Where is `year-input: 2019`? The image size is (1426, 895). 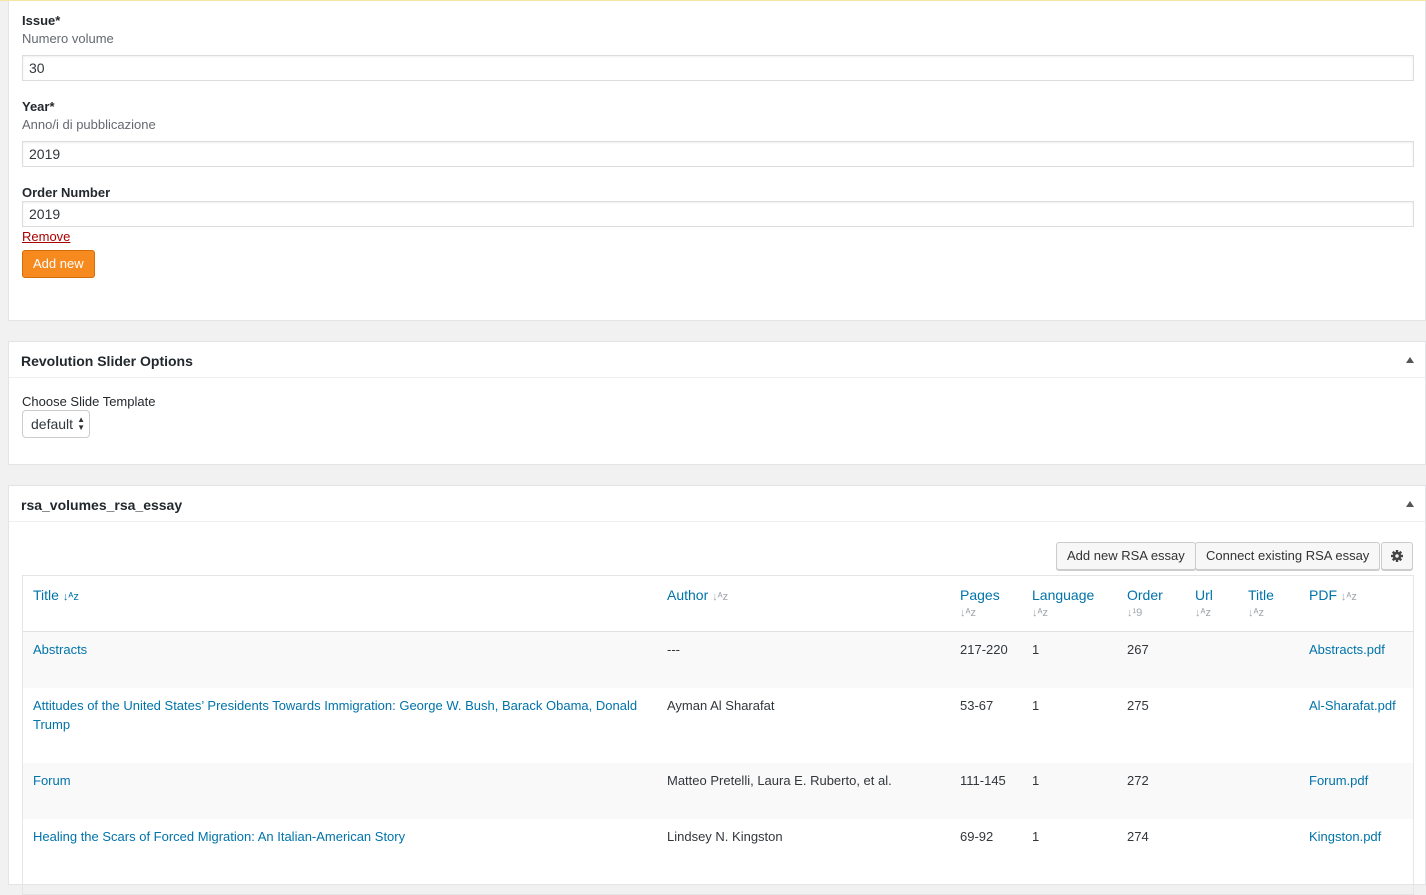 year-input: 2019 is located at coordinates (718, 154).